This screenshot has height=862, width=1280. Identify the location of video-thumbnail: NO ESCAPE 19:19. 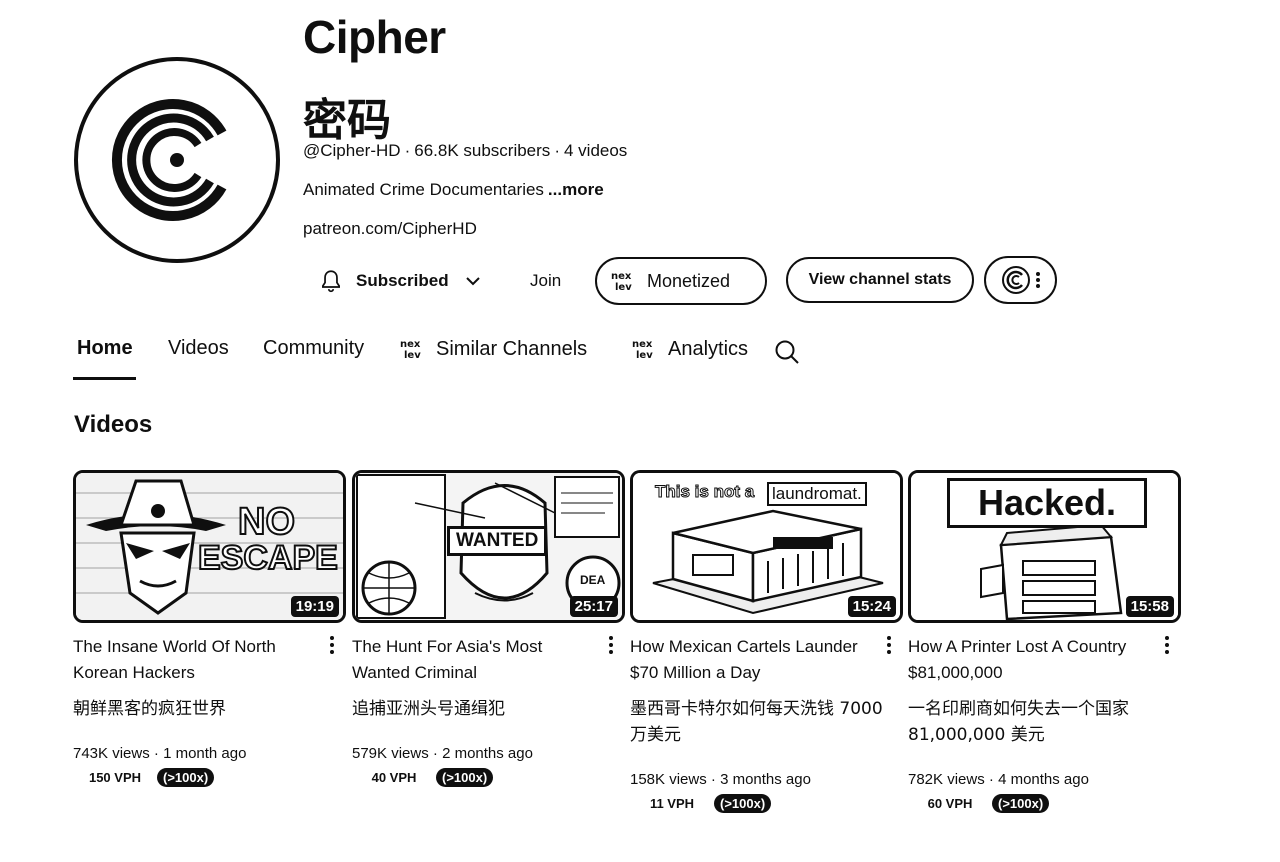
(209, 546).